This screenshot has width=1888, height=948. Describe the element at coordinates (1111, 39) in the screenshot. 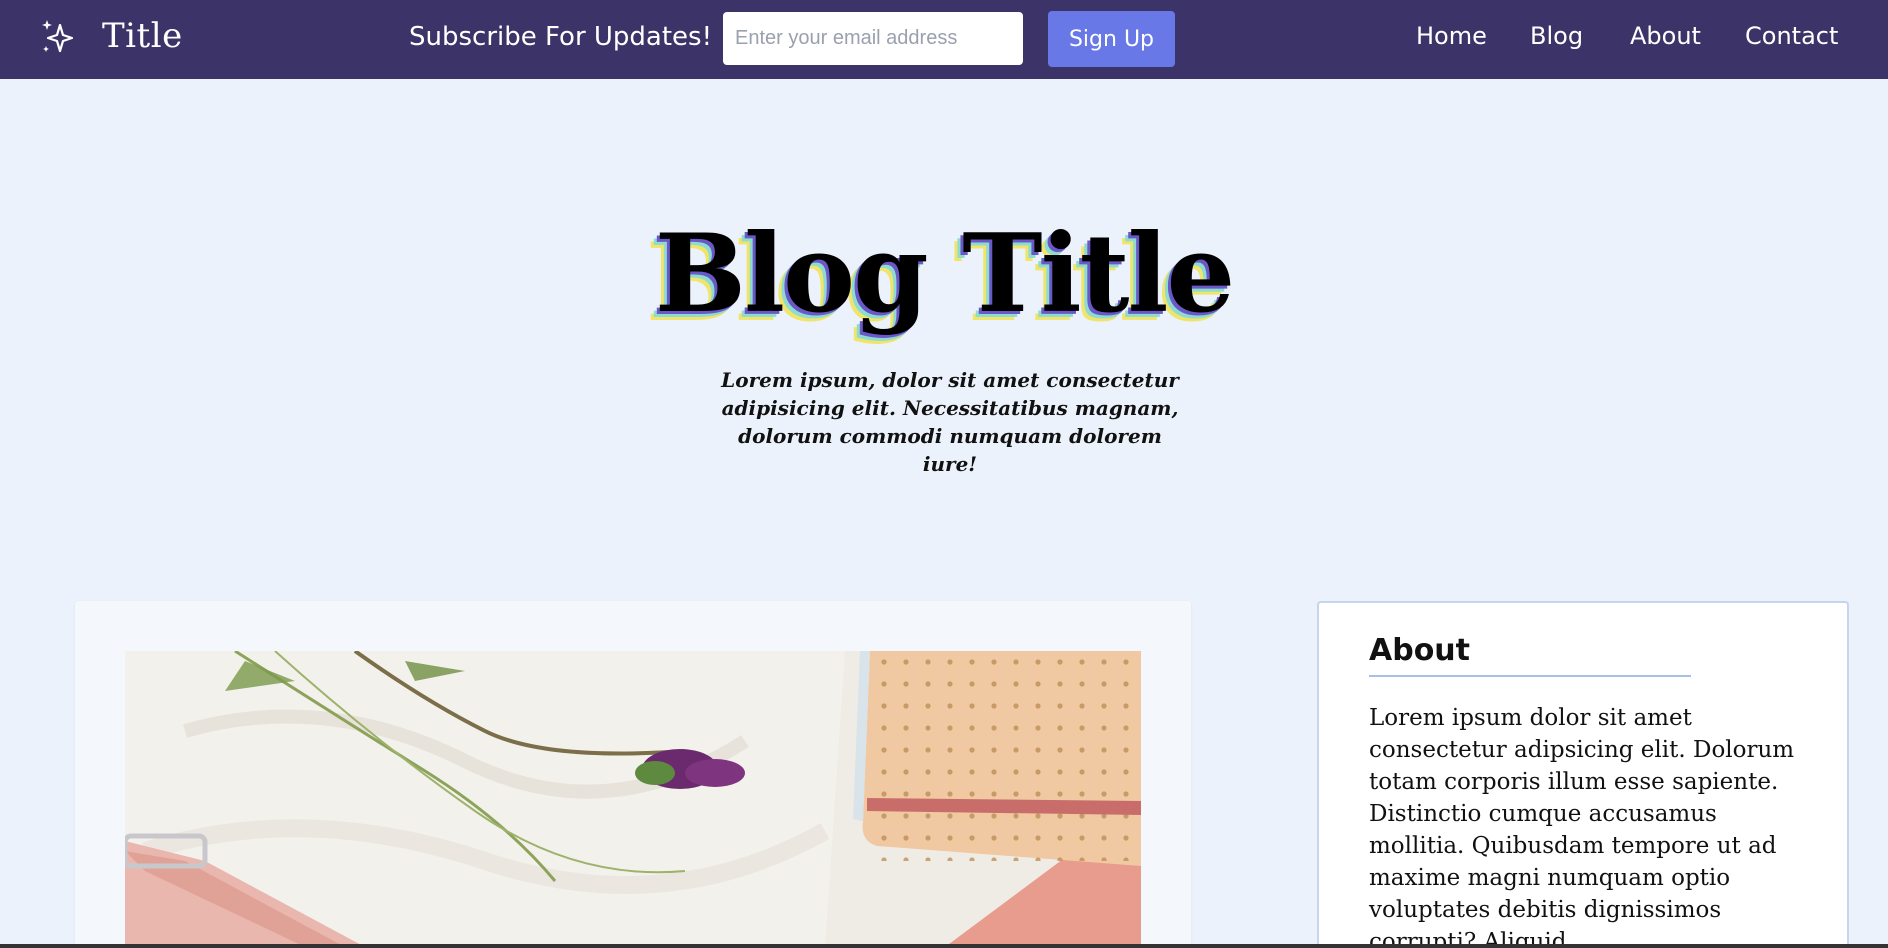

I see `sign-up-button: Sign Up` at that location.